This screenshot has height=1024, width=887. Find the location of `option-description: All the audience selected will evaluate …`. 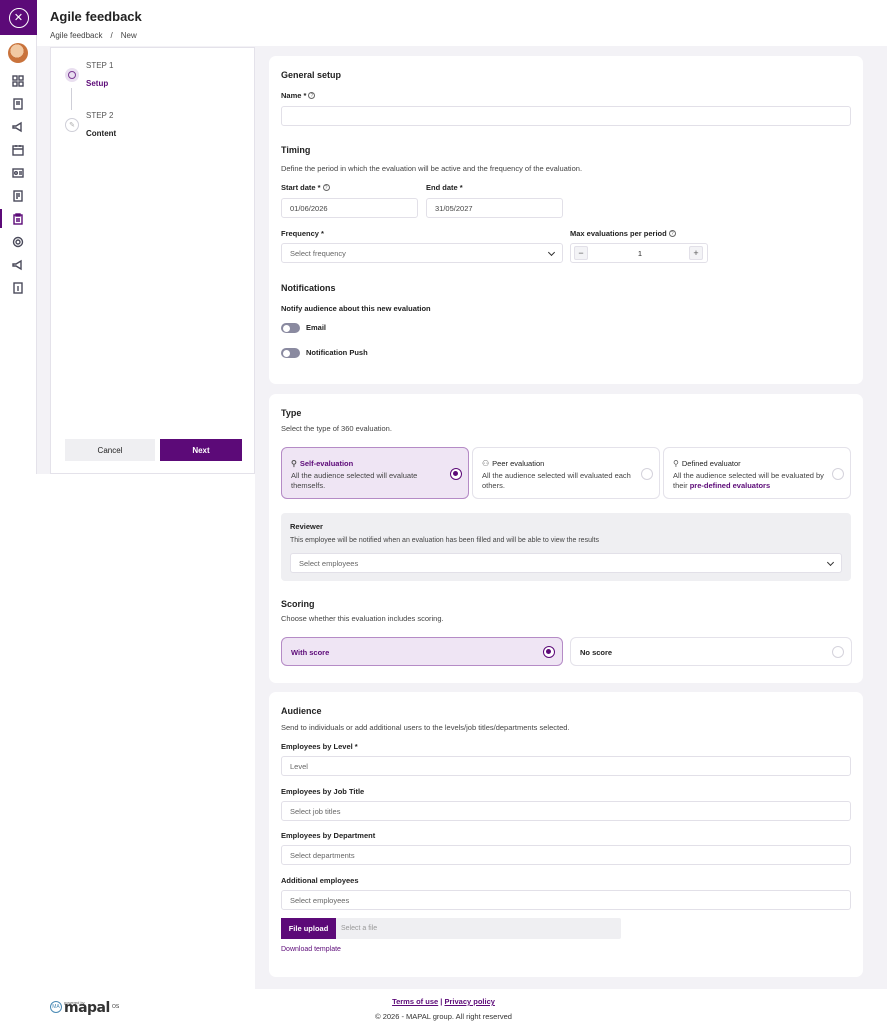

option-description: All the audience selected will evaluate … is located at coordinates (354, 480).